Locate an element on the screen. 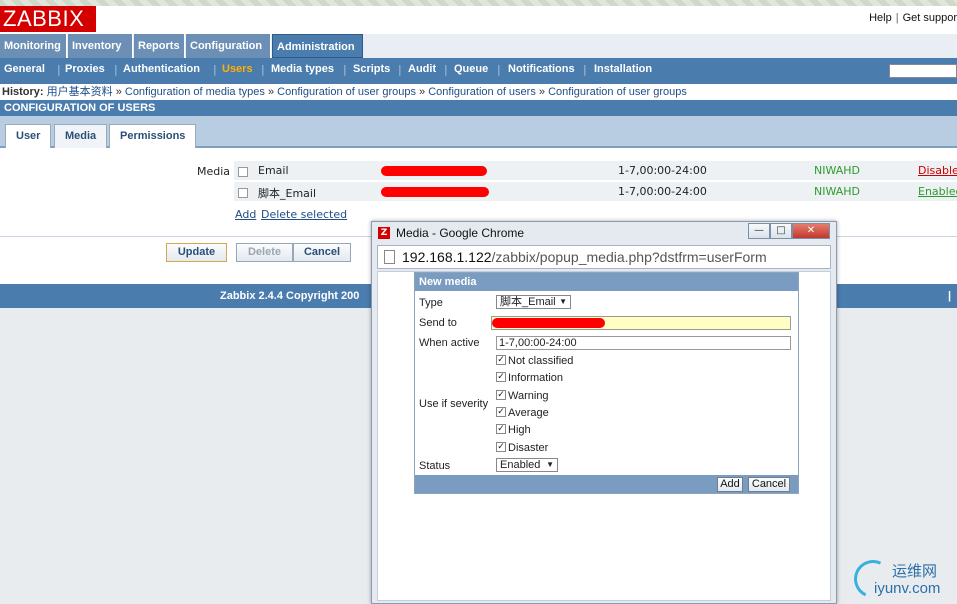 The width and height of the screenshot is (957, 604). copyright: Zabbix 2.4.4 Copyright 200 is located at coordinates (290, 296).